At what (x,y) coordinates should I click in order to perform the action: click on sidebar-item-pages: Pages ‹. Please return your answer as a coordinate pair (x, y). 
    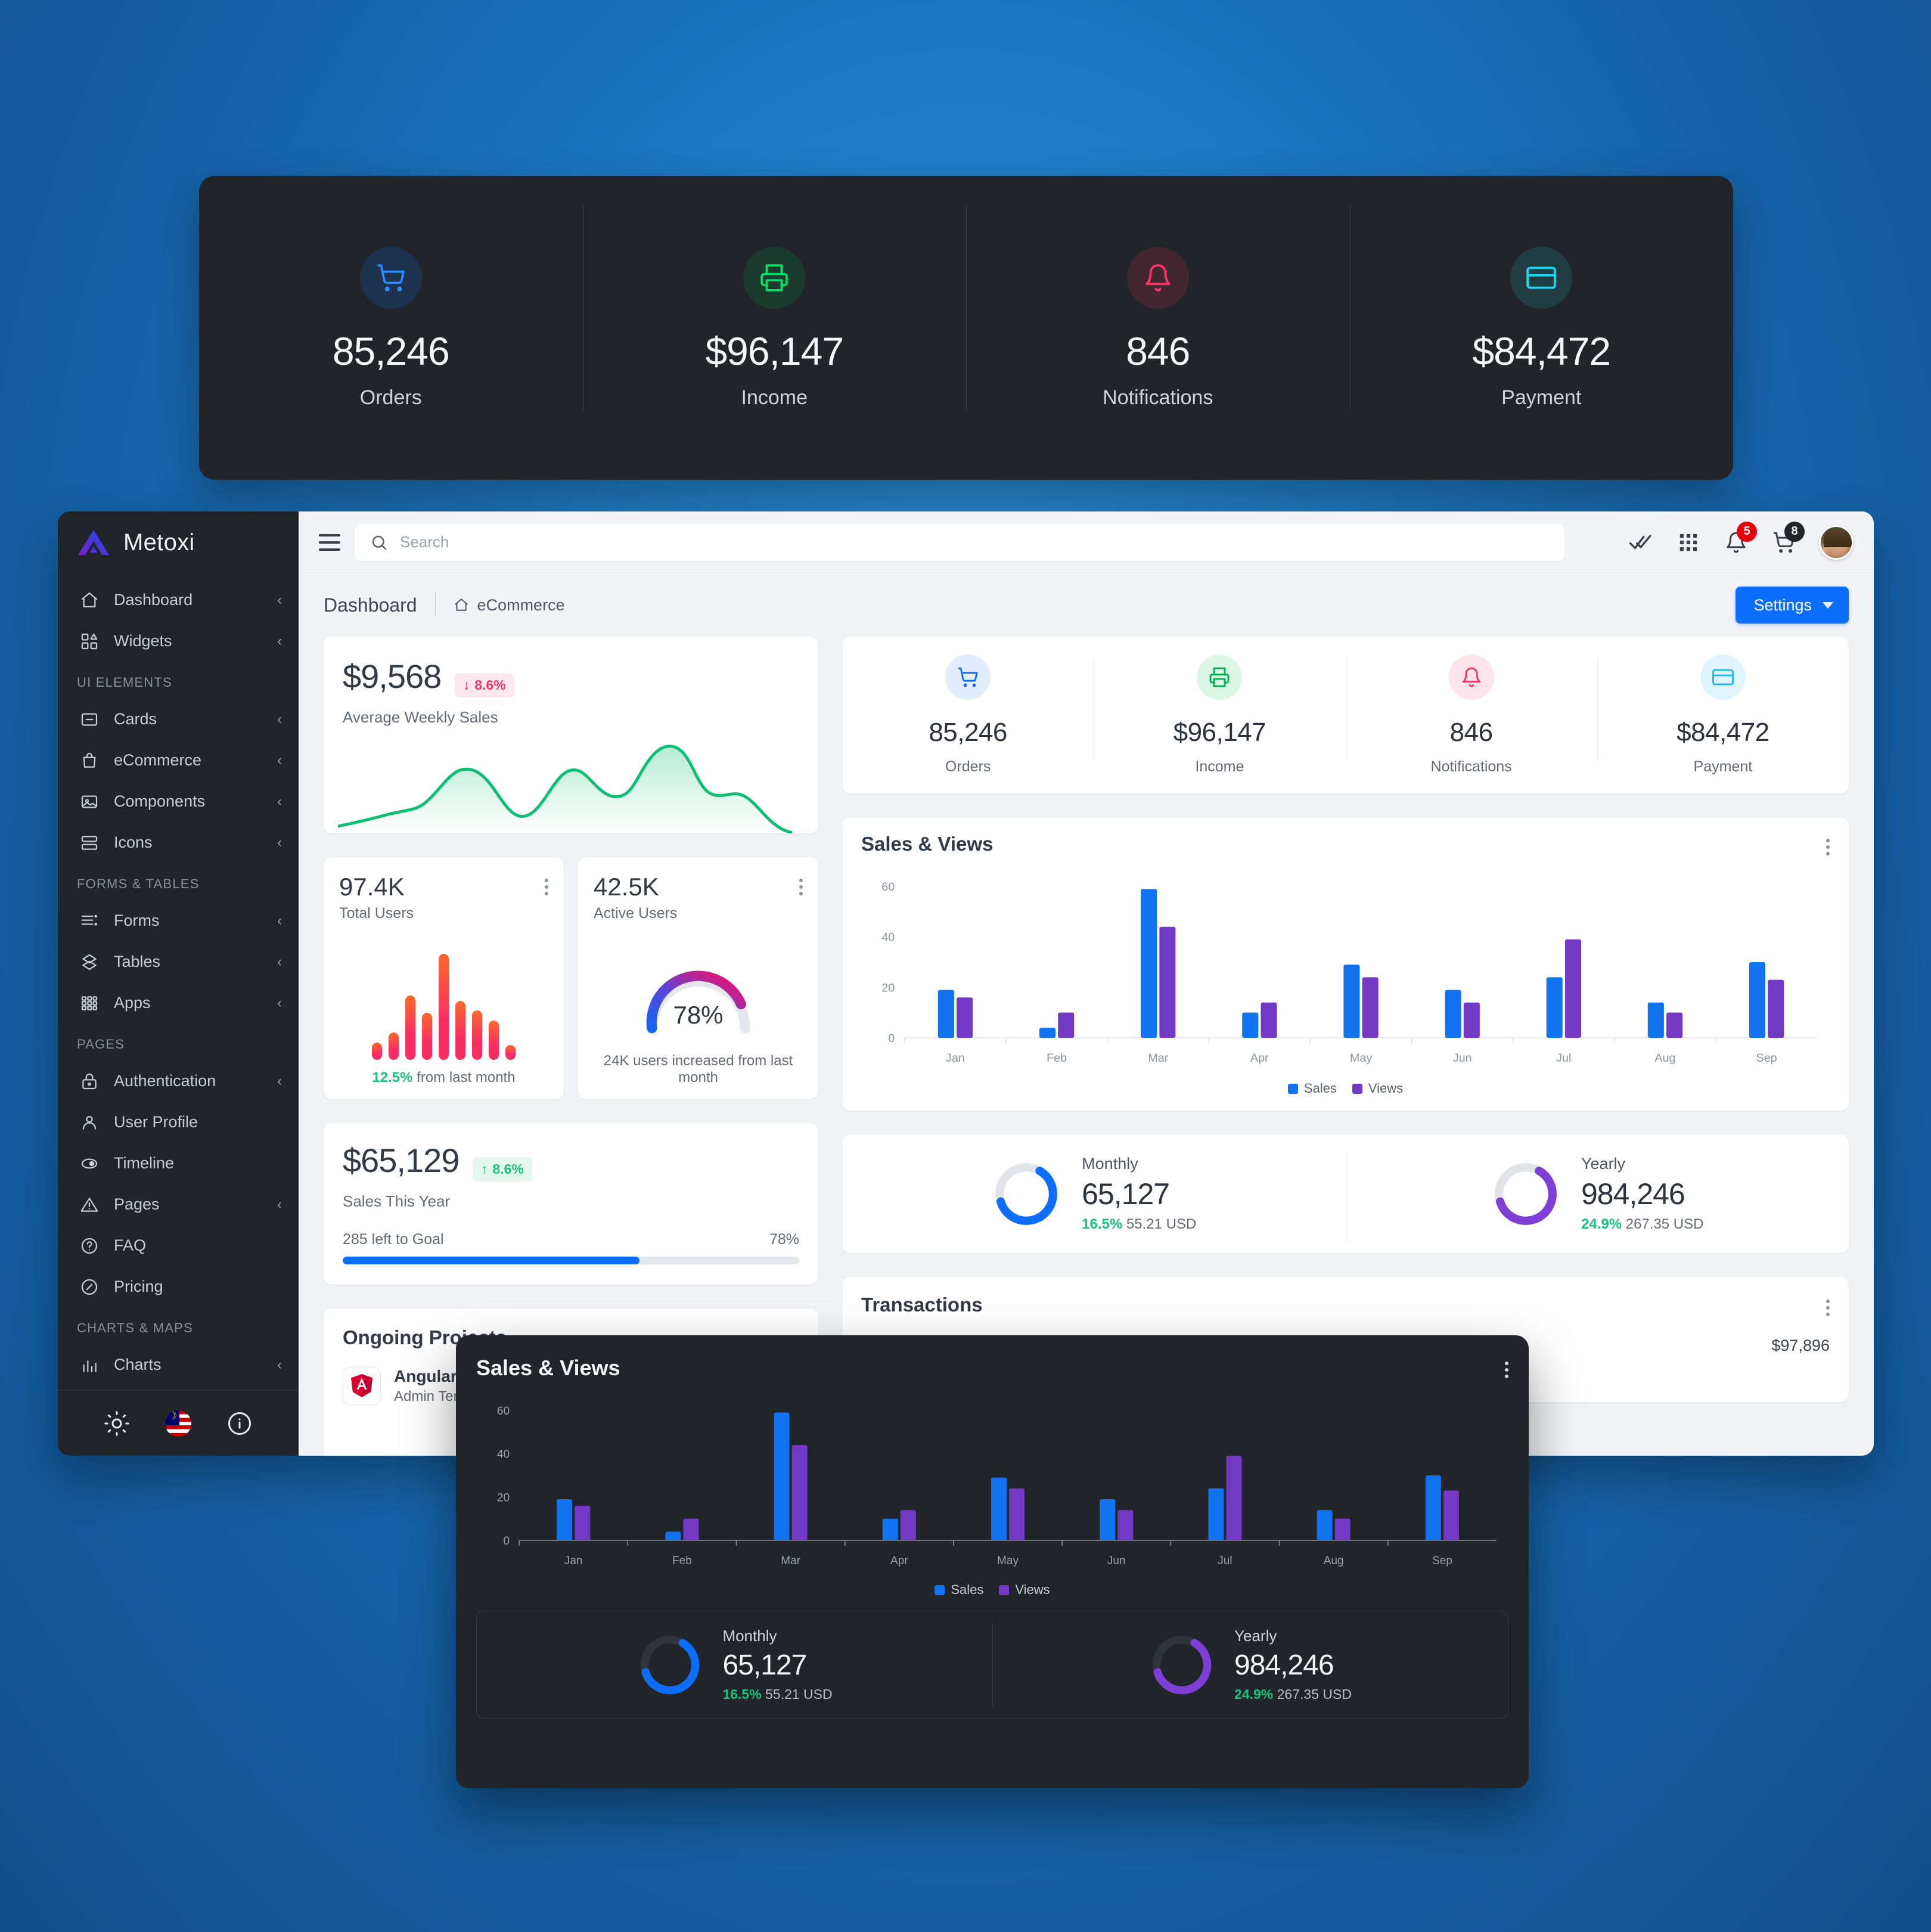
    Looking at the image, I should click on (178, 1204).